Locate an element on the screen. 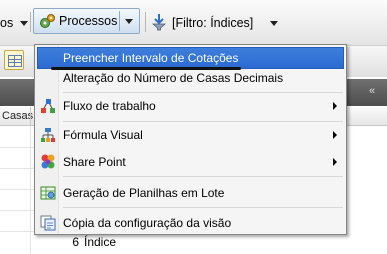 The image size is (387, 254). row-text: Índice is located at coordinates (100, 242).